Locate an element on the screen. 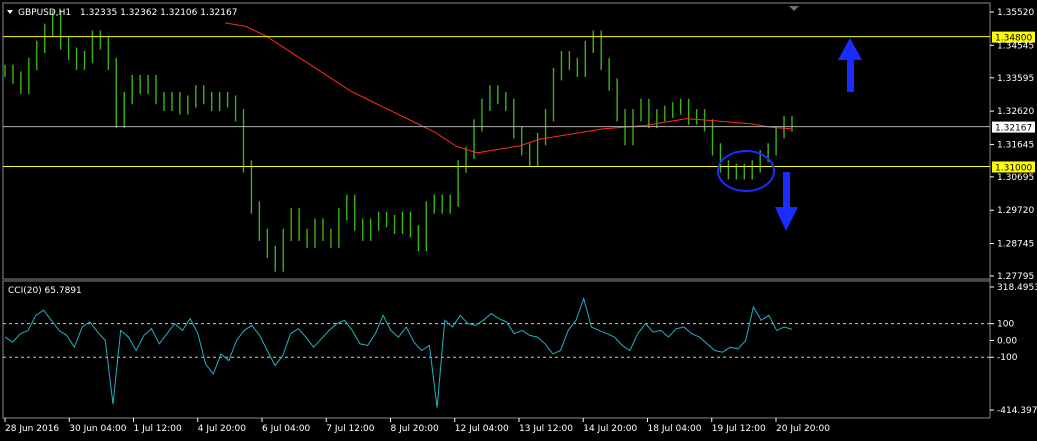 Image resolution: width=1037 pixels, height=441 pixels. price-tick-label: 1.29720 is located at coordinates (1015, 211).